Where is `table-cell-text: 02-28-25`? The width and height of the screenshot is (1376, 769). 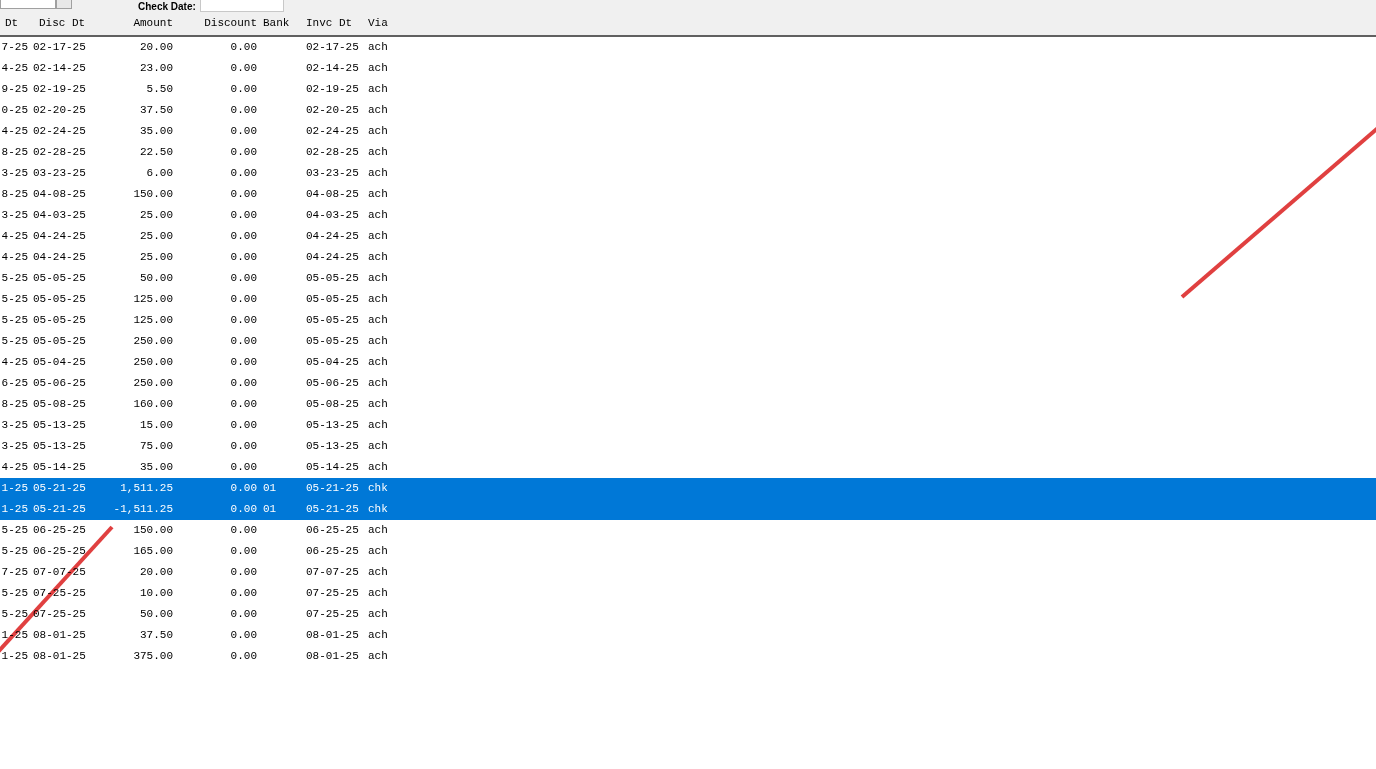 table-cell-text: 02-28-25 is located at coordinates (59, 152).